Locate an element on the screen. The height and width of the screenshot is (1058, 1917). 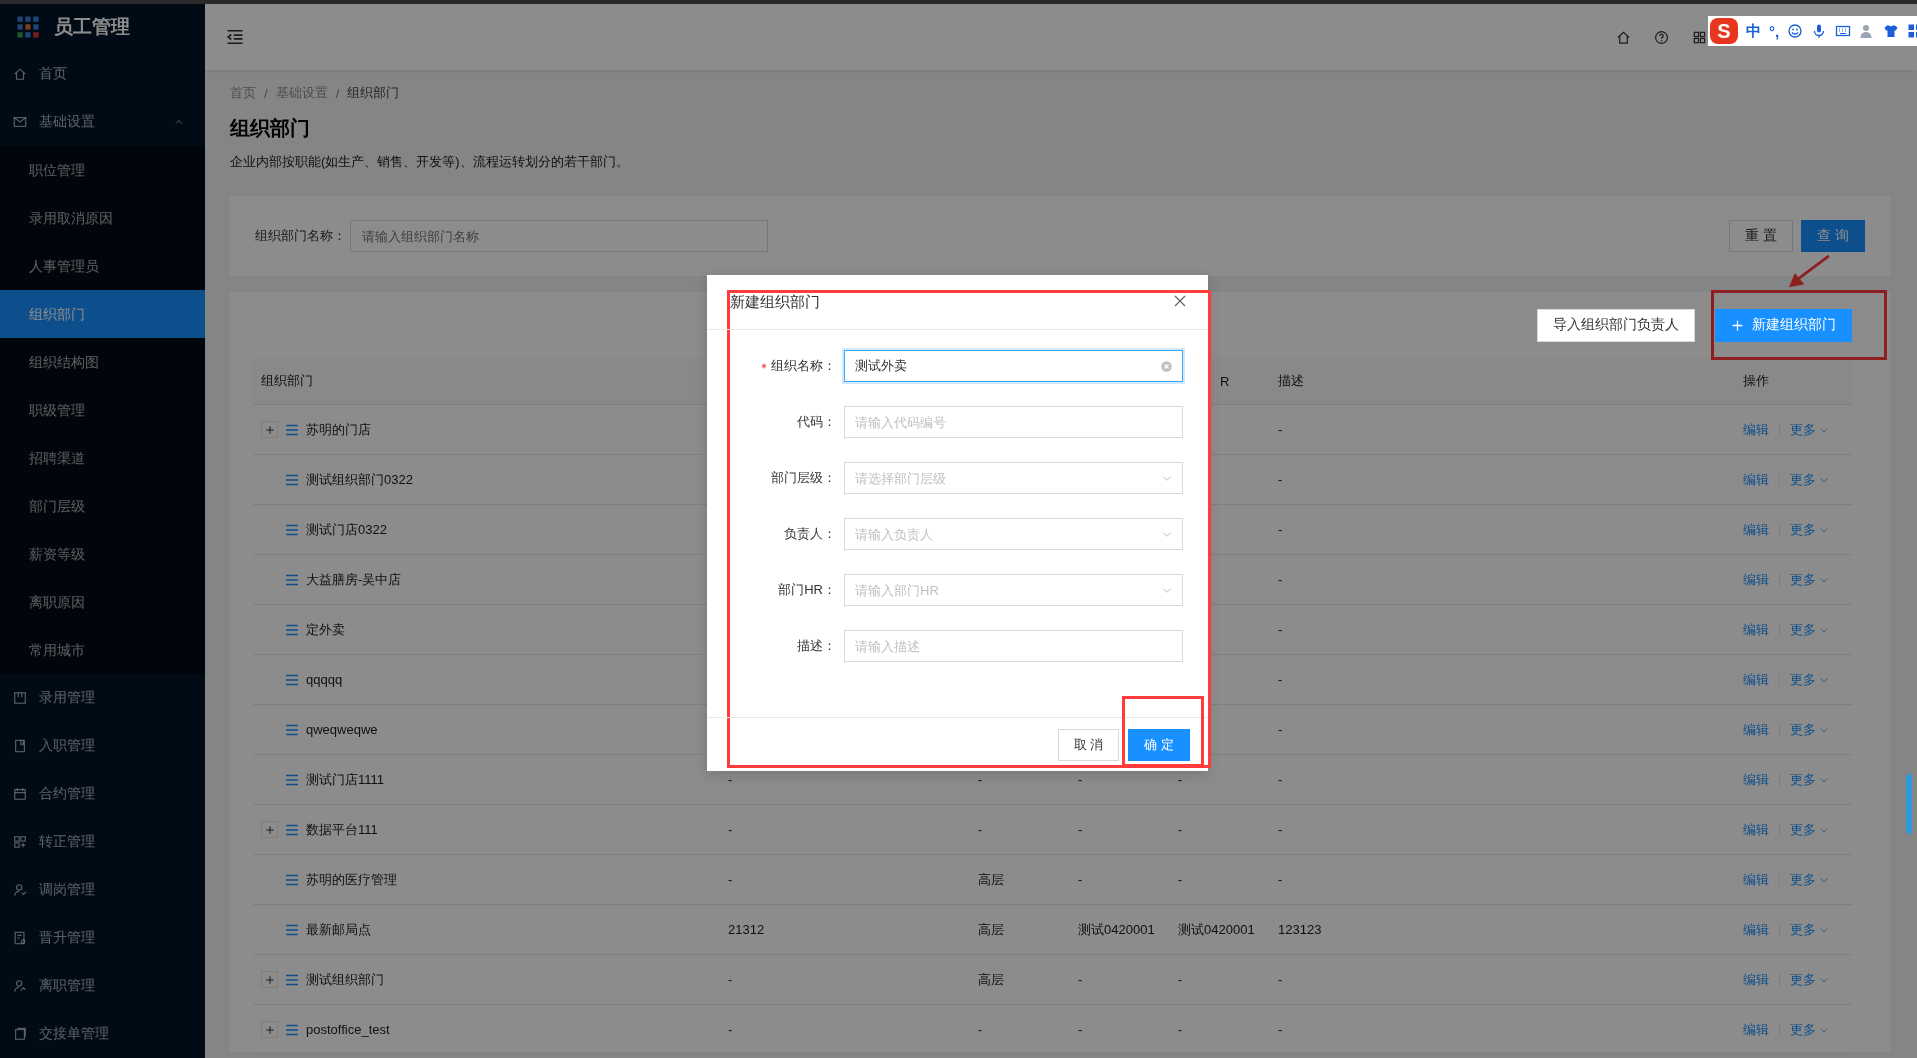
table-cell: 测试0420001 is located at coordinates (1216, 929).